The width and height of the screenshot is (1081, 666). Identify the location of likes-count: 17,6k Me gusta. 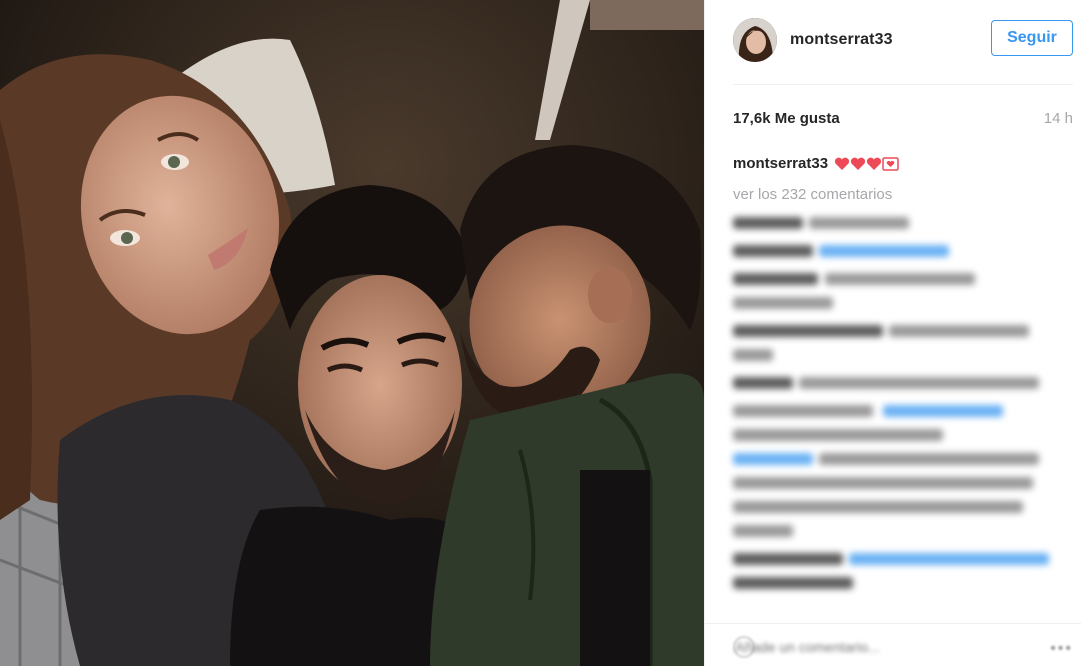
(786, 118).